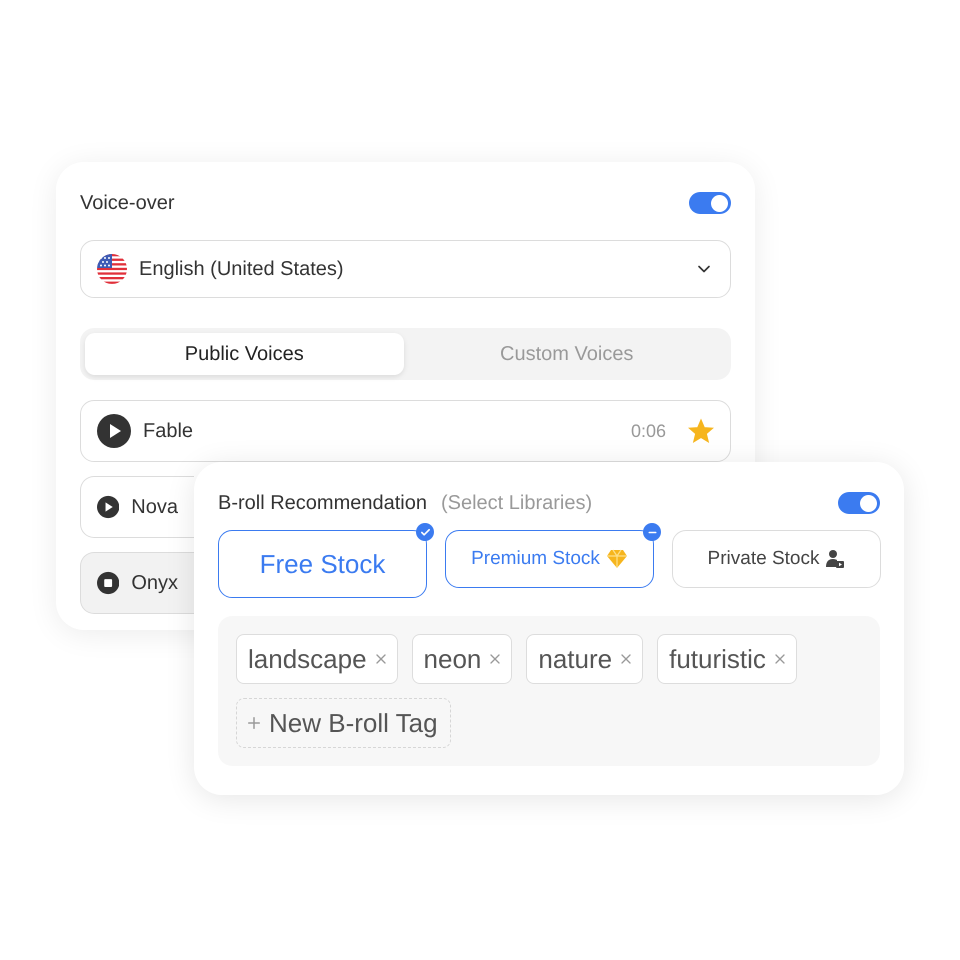 This screenshot has height=960, width=960. I want to click on new-tag-button: New B-roll Tag, so click(343, 723).